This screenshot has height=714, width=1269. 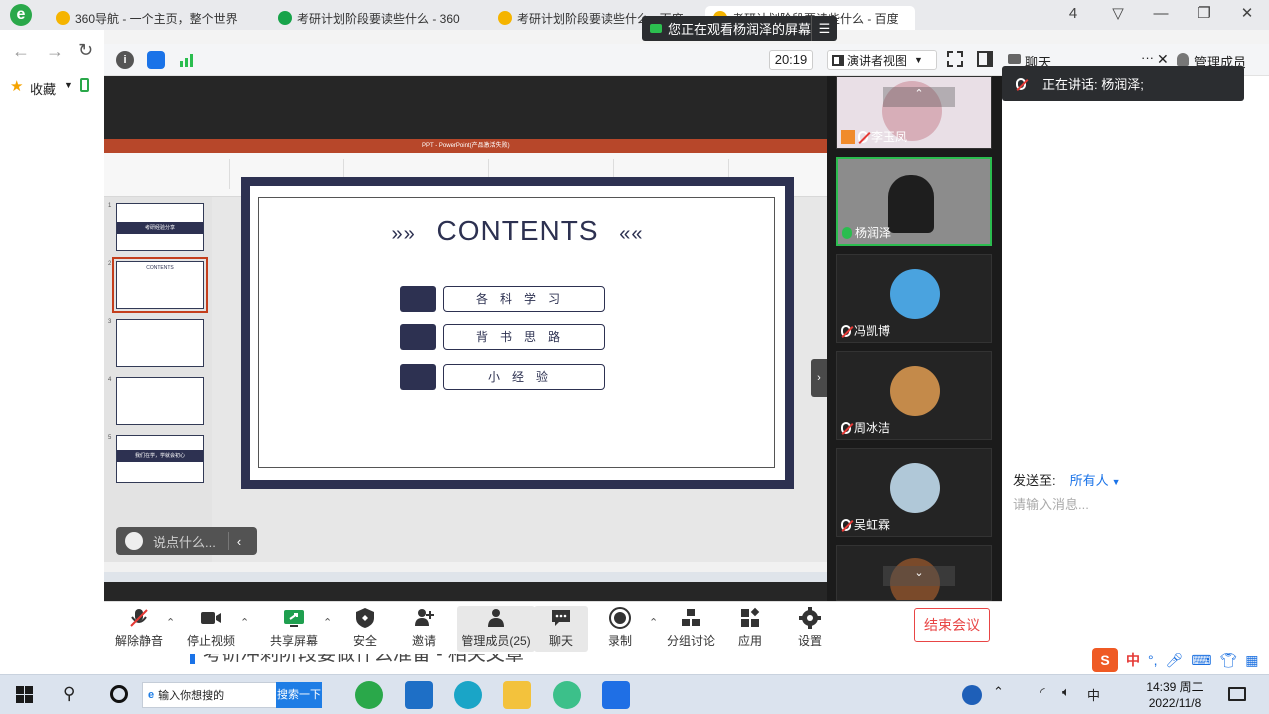 What do you see at coordinates (139, 629) in the screenshot?
I see `unmute-button: 解除静音` at bounding box center [139, 629].